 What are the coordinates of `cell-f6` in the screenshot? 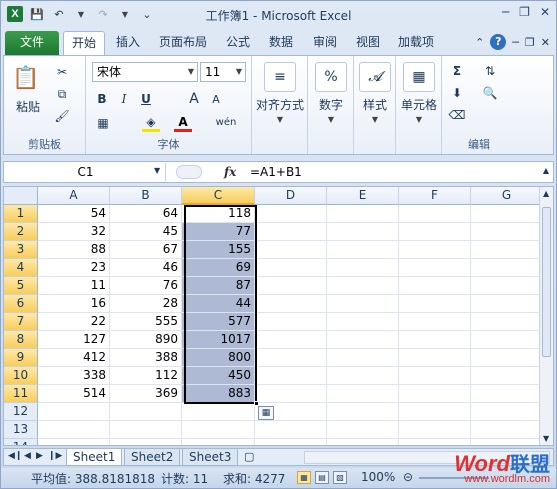 It's located at (435, 304).